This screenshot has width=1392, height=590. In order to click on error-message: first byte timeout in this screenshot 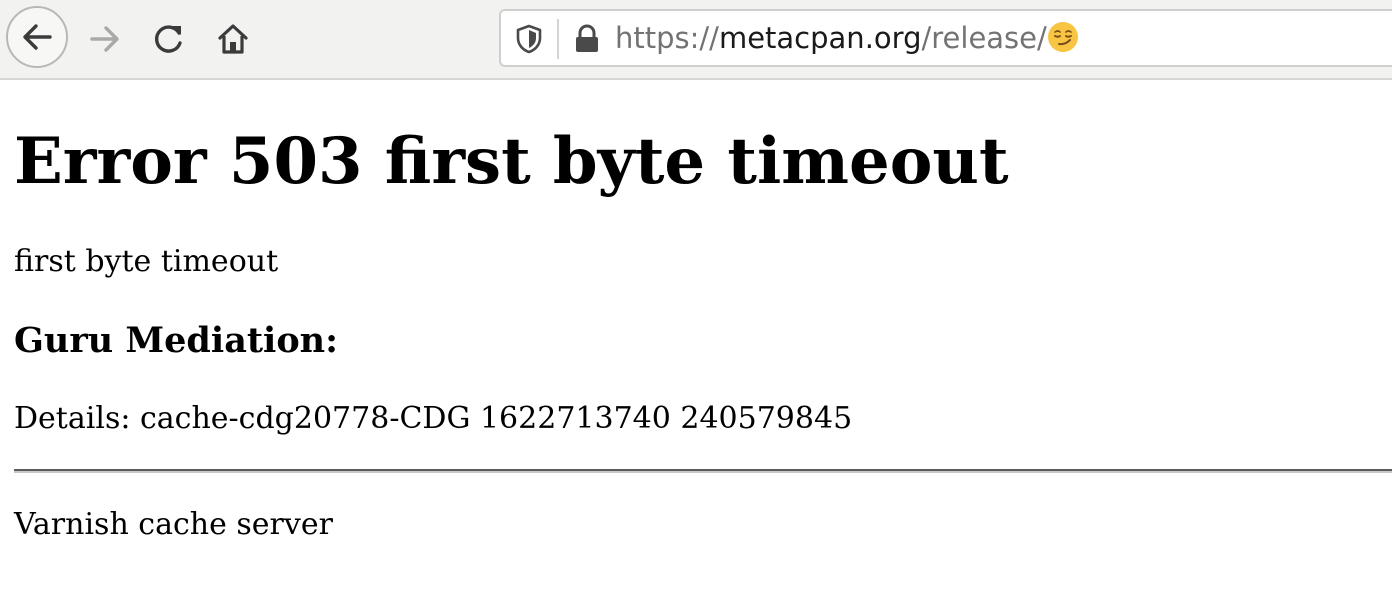, I will do `click(146, 261)`.